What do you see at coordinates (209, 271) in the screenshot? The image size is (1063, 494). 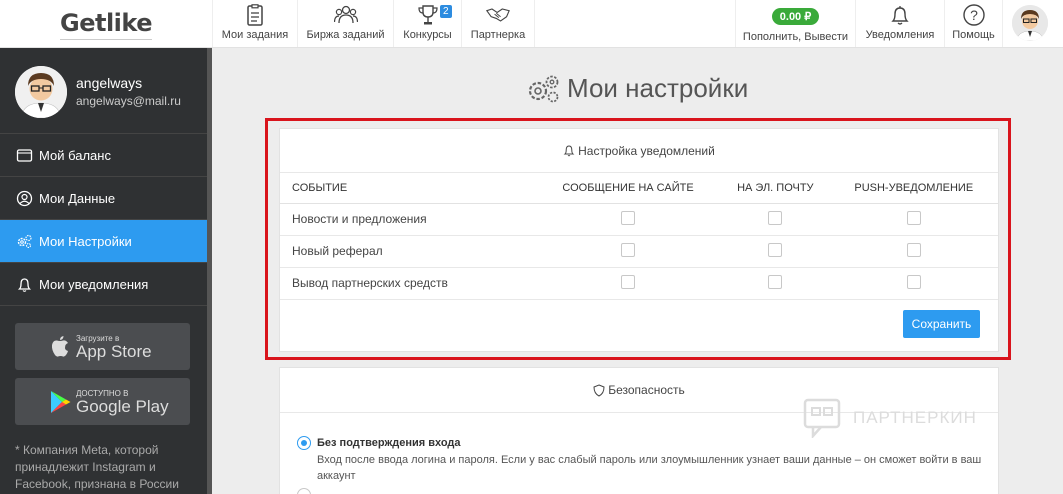 I see `sidebar-scrollbar` at bounding box center [209, 271].